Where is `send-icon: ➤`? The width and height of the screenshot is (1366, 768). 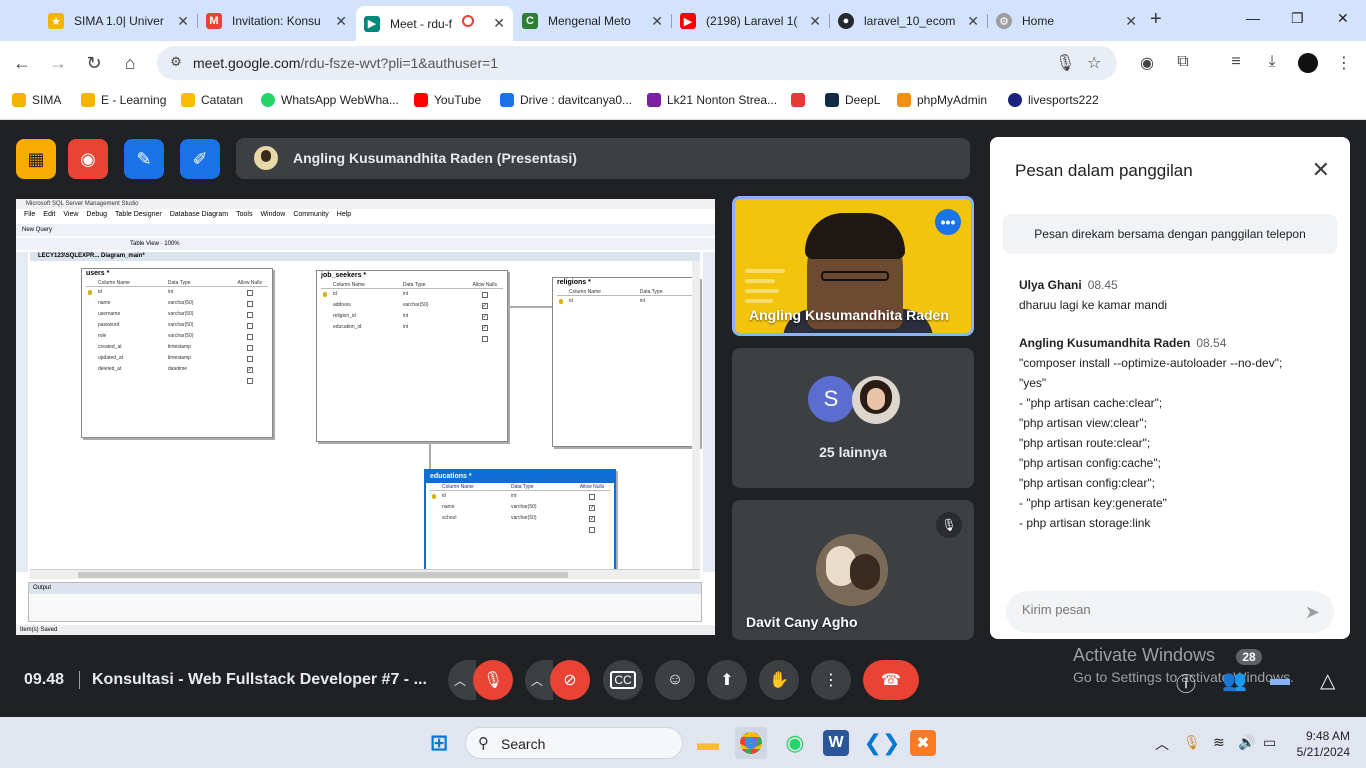 send-icon: ➤ is located at coordinates (1312, 612).